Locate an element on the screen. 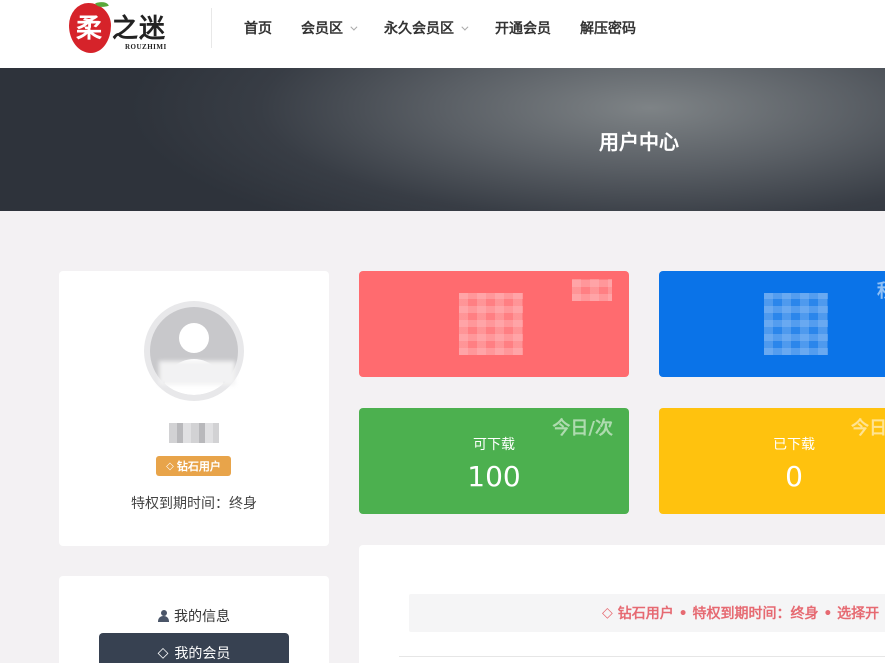  avatar is located at coordinates (194, 351).